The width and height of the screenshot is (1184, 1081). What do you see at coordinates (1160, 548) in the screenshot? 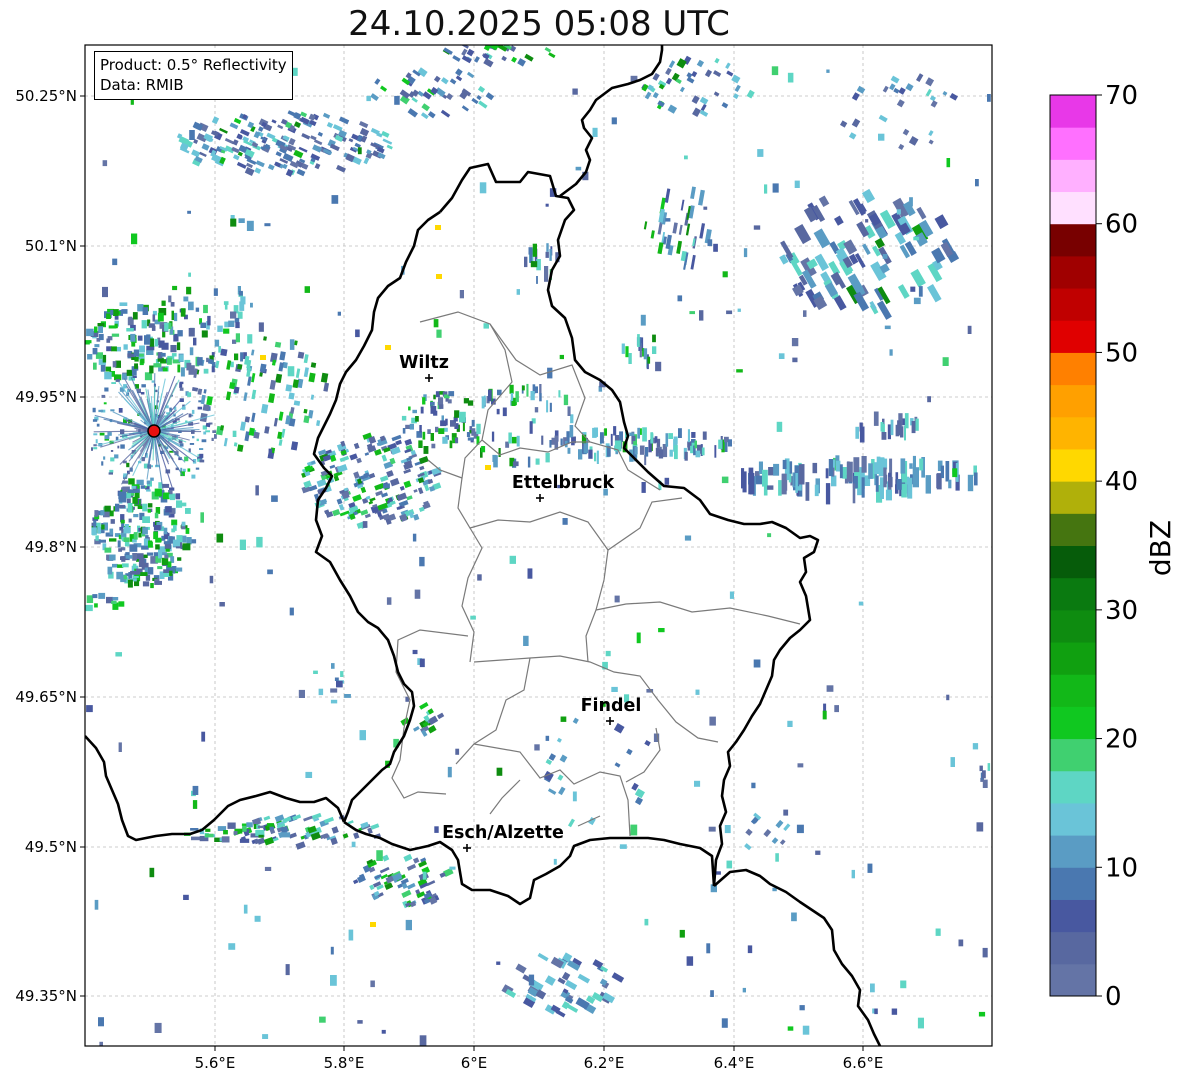
I see `colorbar-label: dBZ` at bounding box center [1160, 548].